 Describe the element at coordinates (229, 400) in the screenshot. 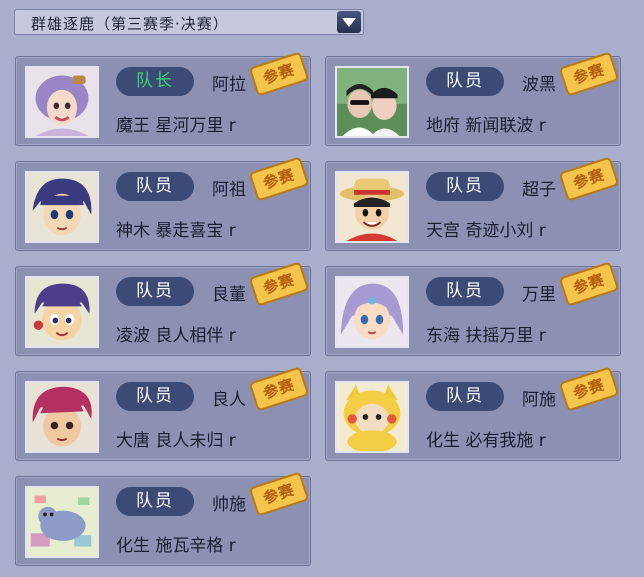

I see `member-nickname: 良人` at that location.